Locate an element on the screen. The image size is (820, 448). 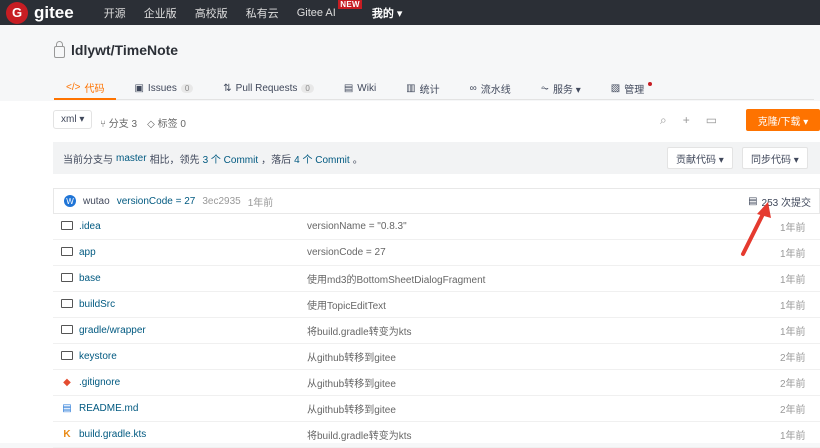
file-row: .idea versionName = "0.8.3" 1年前 is located at coordinates (436, 227).